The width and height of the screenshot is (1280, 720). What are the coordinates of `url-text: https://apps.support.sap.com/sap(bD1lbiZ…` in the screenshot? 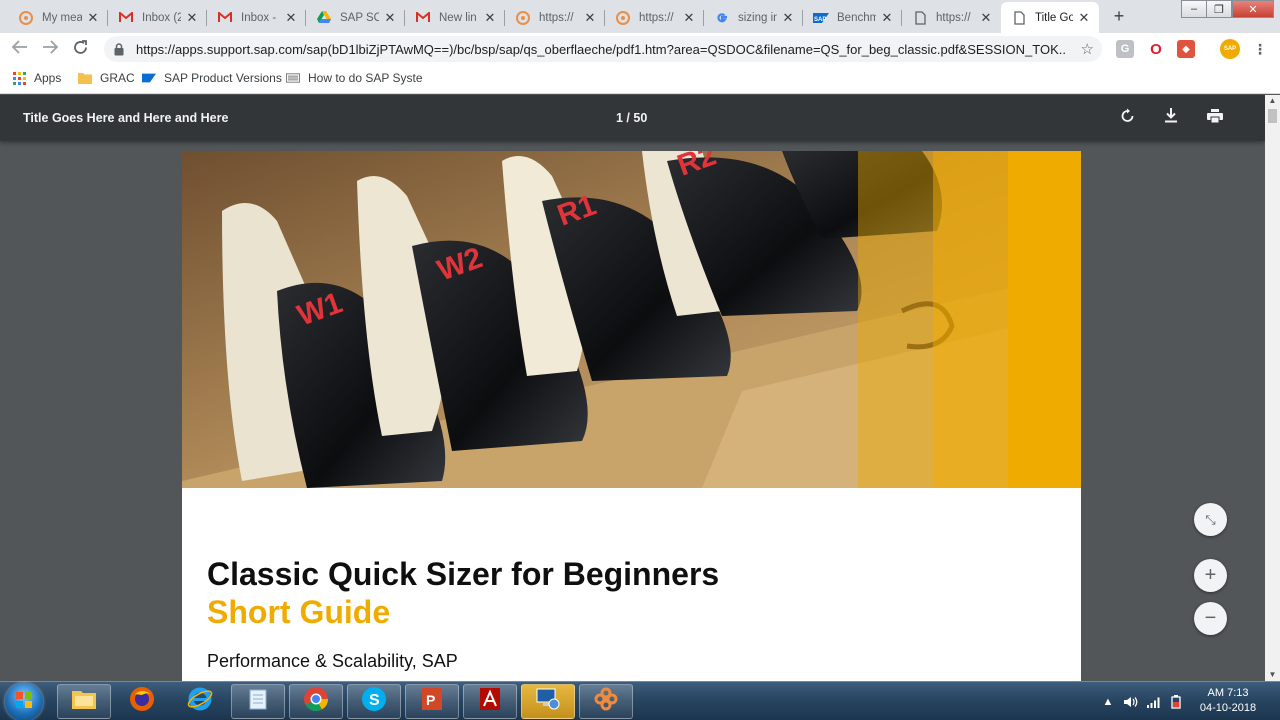 It's located at (601, 49).